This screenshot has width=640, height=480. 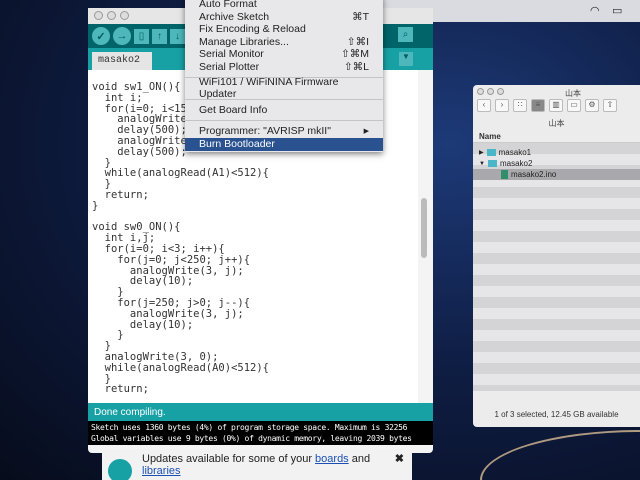 What do you see at coordinates (284, 110) in the screenshot?
I see `menu-item-get-board-info: Get Board Info` at bounding box center [284, 110].